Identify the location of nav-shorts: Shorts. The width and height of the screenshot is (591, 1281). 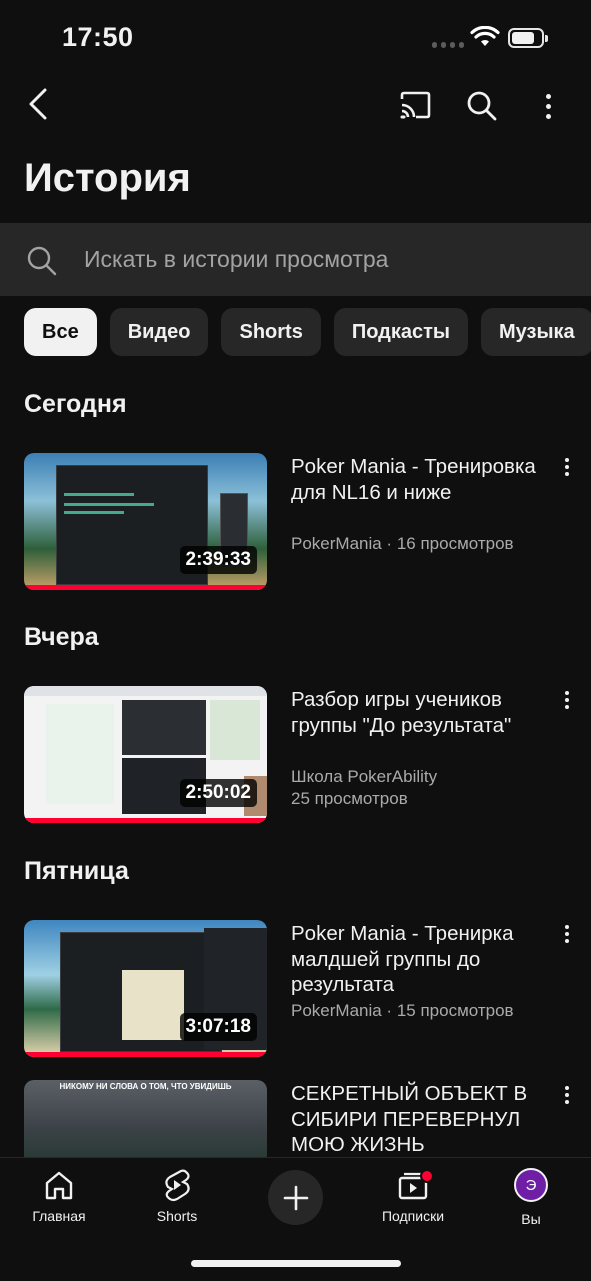
(177, 1196).